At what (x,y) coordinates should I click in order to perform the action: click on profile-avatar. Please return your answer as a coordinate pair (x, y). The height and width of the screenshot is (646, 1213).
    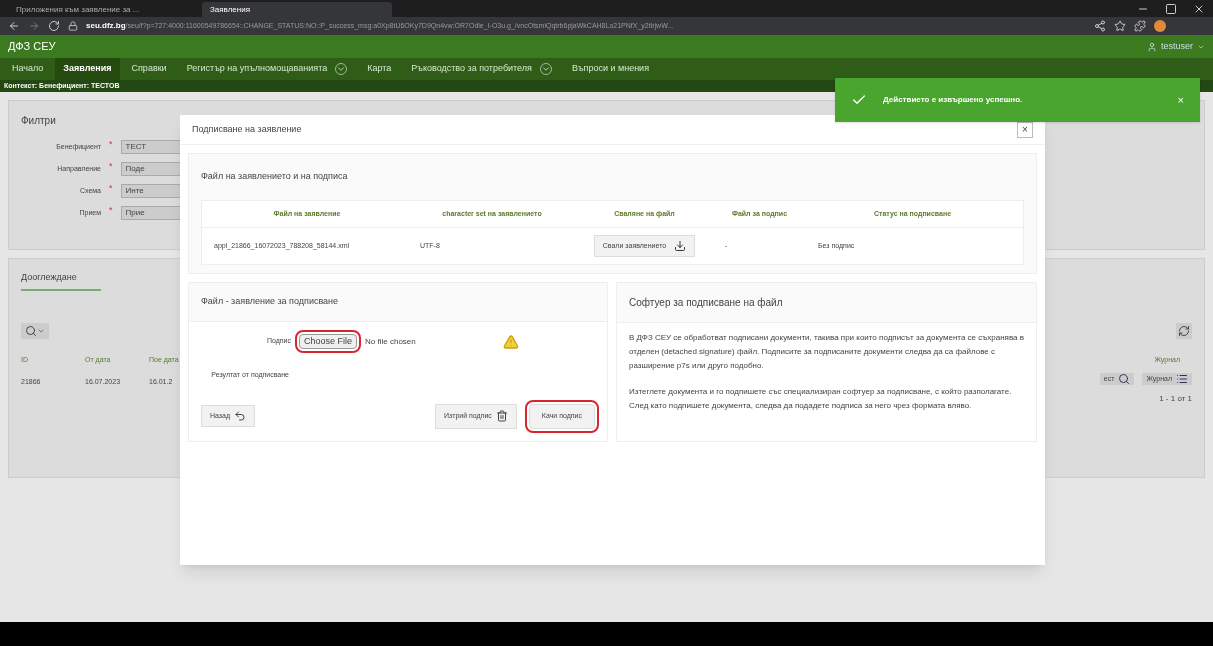
    Looking at the image, I should click on (1160, 26).